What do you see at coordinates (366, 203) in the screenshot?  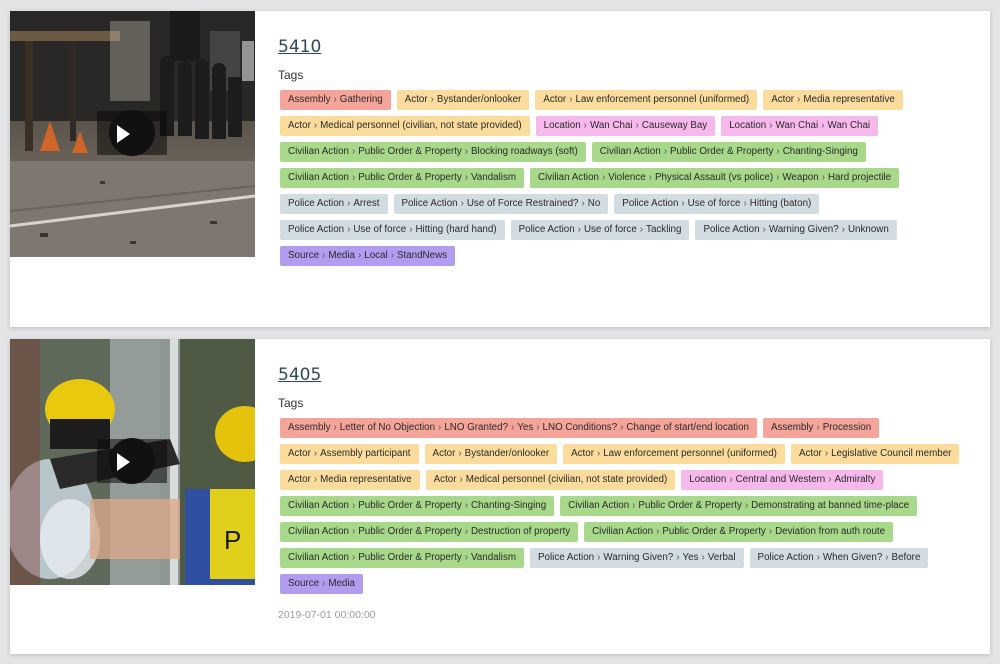 I see `tag-part: Arrest` at bounding box center [366, 203].